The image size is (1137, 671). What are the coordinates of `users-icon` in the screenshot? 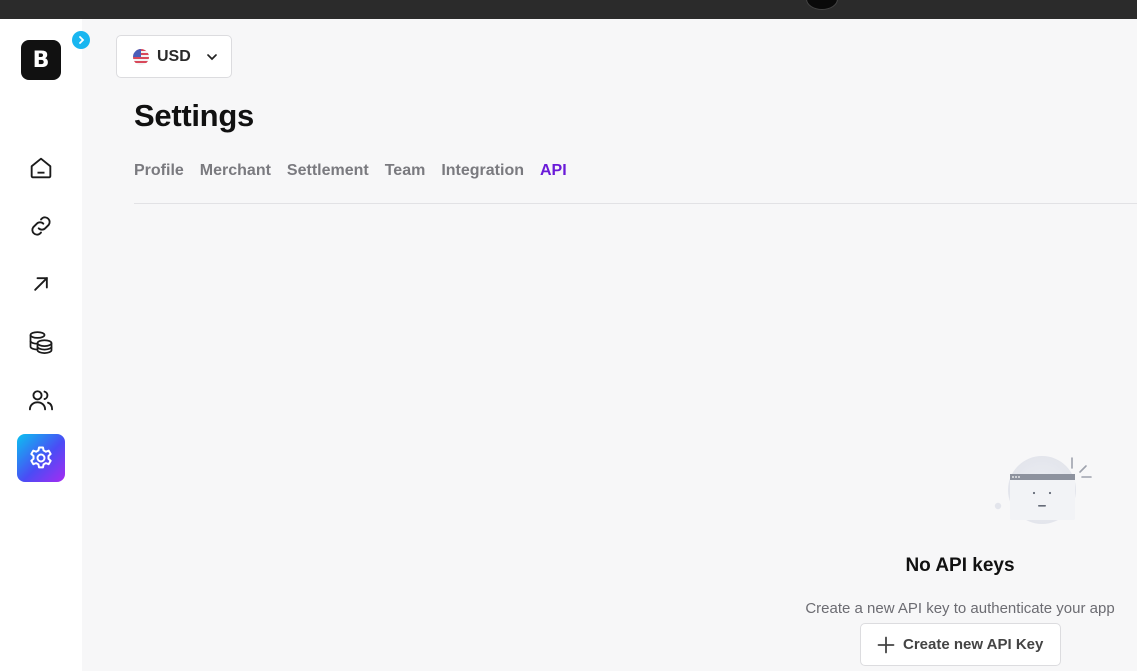 It's located at (41, 400).